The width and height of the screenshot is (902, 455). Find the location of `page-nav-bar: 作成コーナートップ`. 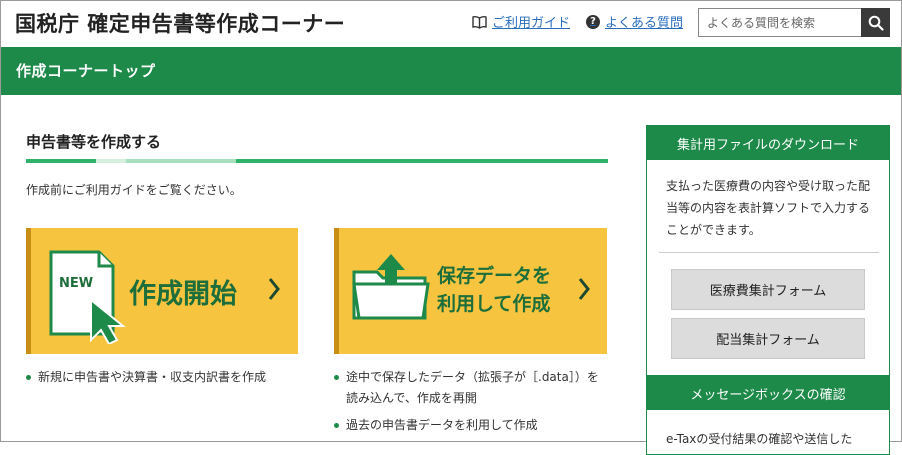

page-nav-bar: 作成コーナートップ is located at coordinates (451, 71).